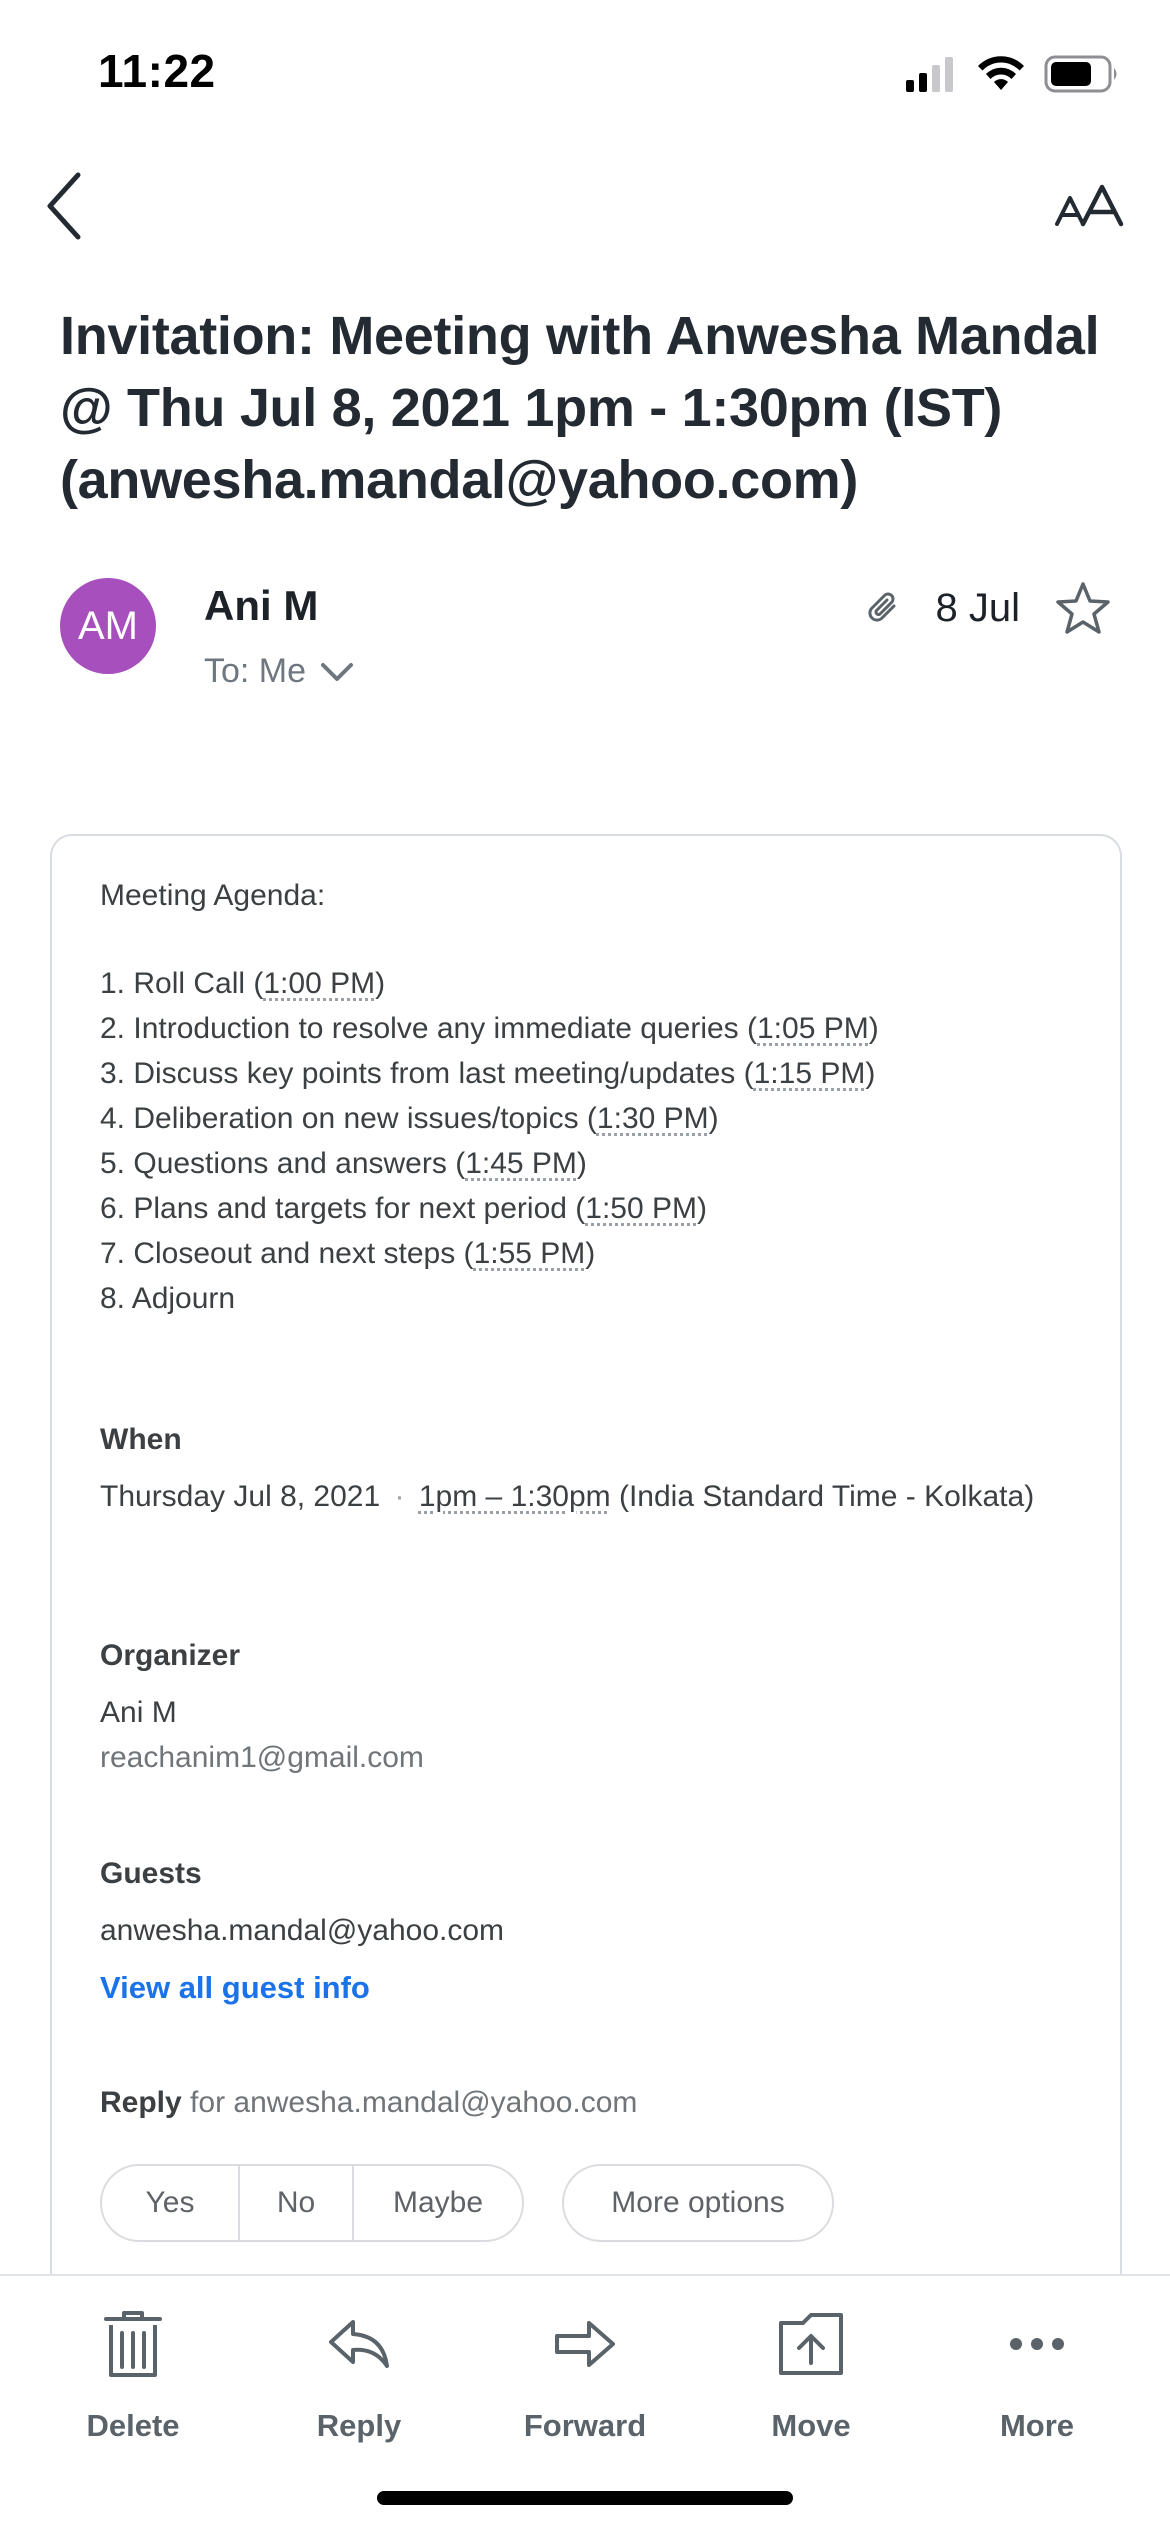  Describe the element at coordinates (585, 75) in the screenshot. I see `status-bar: 11:22` at that location.